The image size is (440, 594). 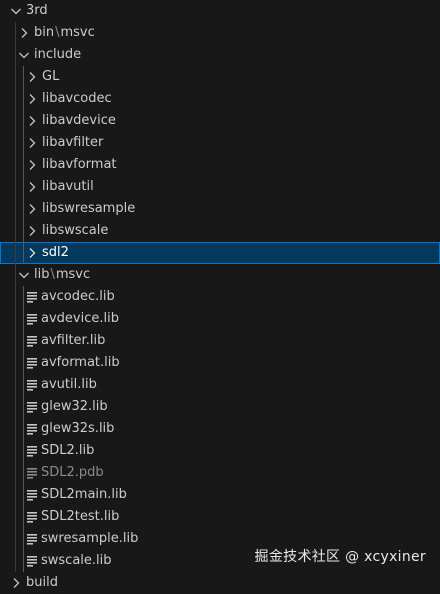 I want to click on tree-file-sdl2-pdb: SDL2.pdb, so click(x=220, y=473).